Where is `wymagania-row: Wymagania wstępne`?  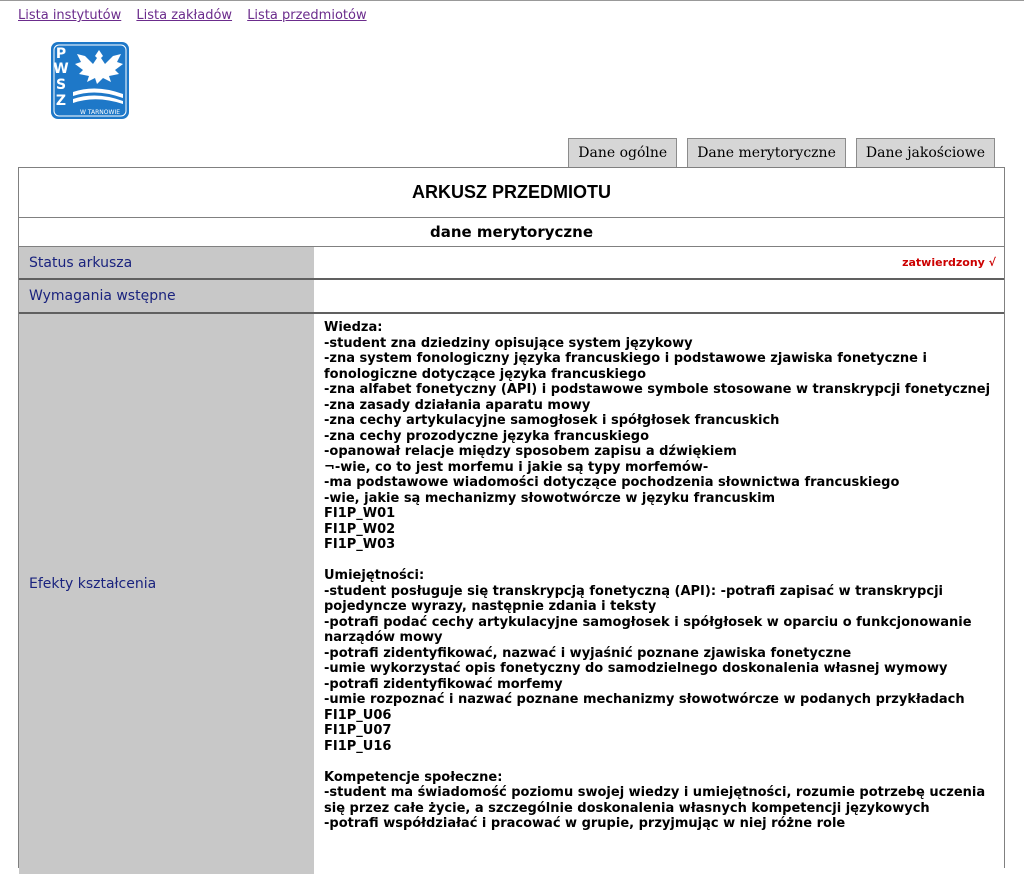 wymagania-row: Wymagania wstępne is located at coordinates (511, 297).